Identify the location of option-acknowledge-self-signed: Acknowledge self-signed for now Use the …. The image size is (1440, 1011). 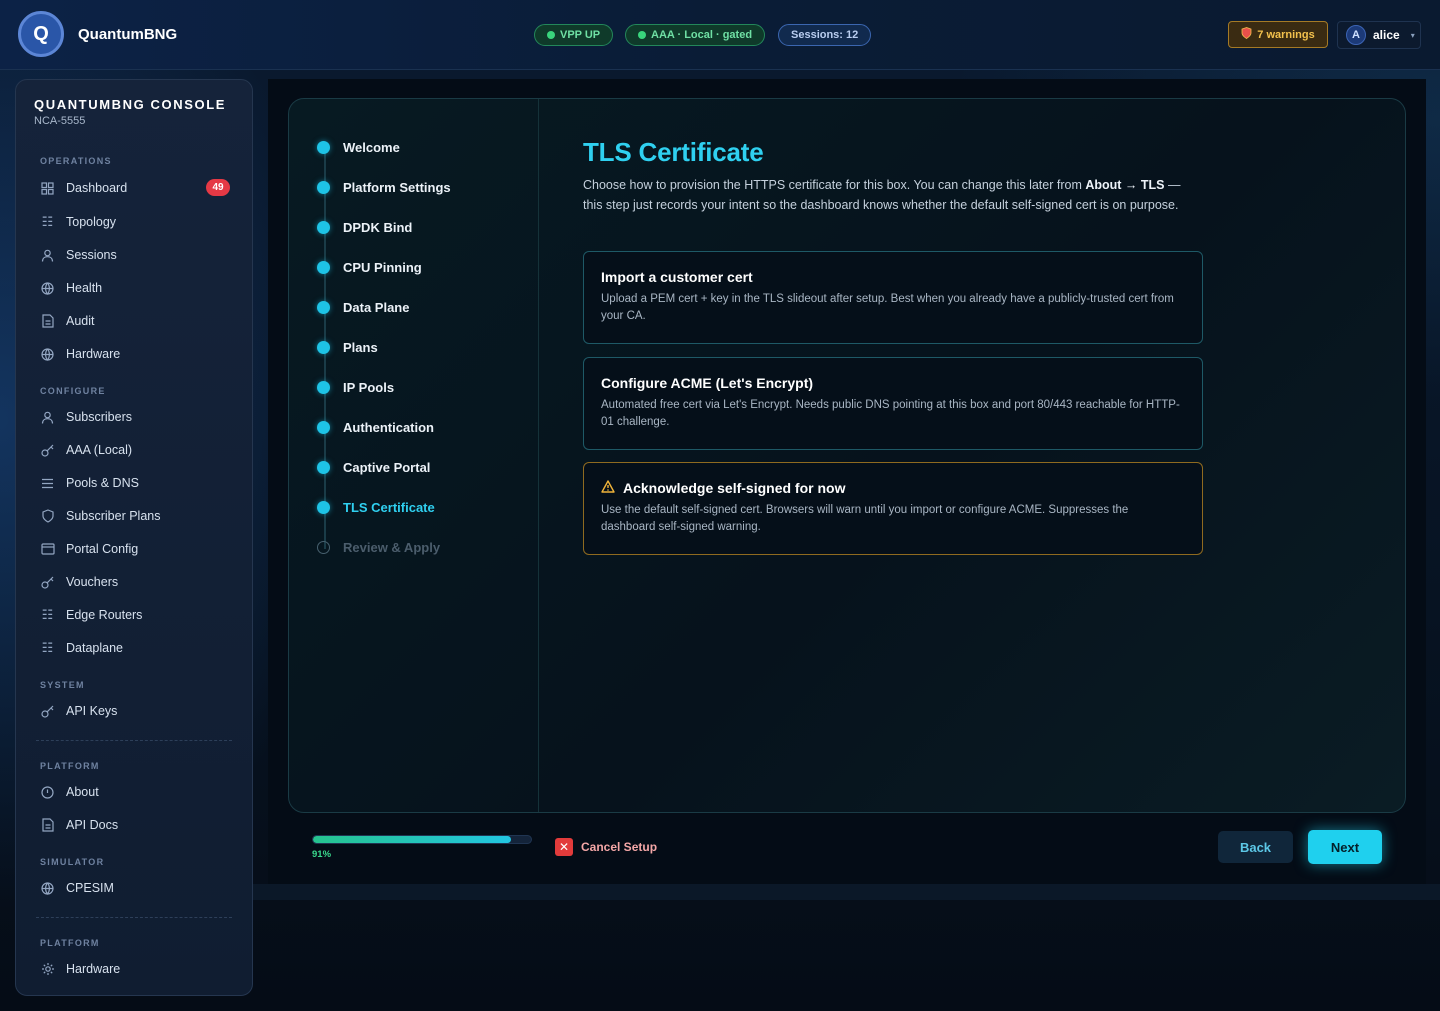
(893, 508).